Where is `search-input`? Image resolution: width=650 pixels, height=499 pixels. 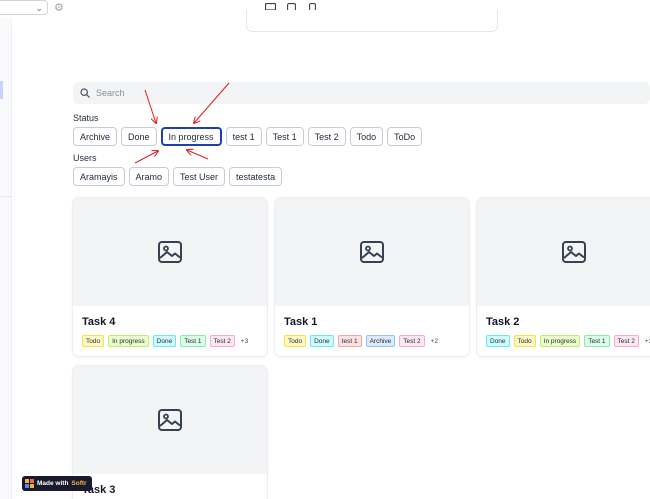 search-input is located at coordinates (356, 93).